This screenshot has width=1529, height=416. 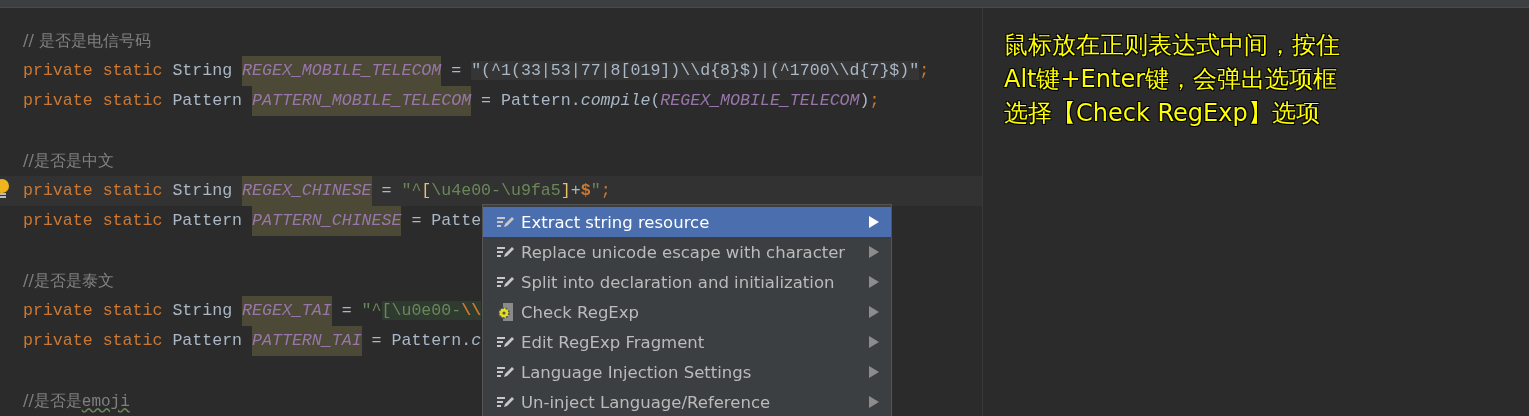 What do you see at coordinates (687, 252) in the screenshot?
I see `menu-item: Replace unicode escape with character` at bounding box center [687, 252].